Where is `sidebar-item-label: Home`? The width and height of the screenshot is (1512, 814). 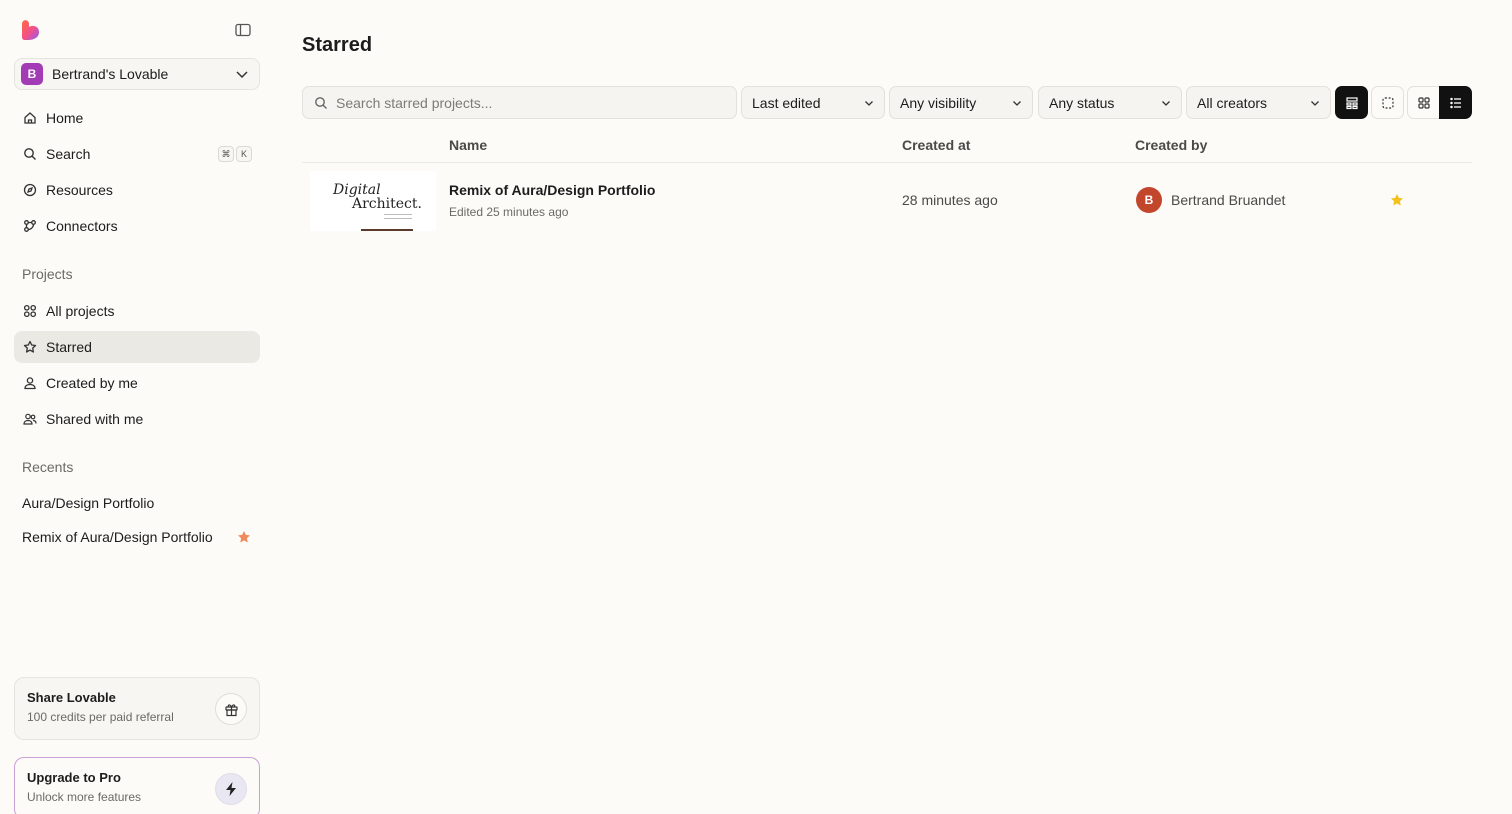
sidebar-item-label: Home is located at coordinates (65, 118).